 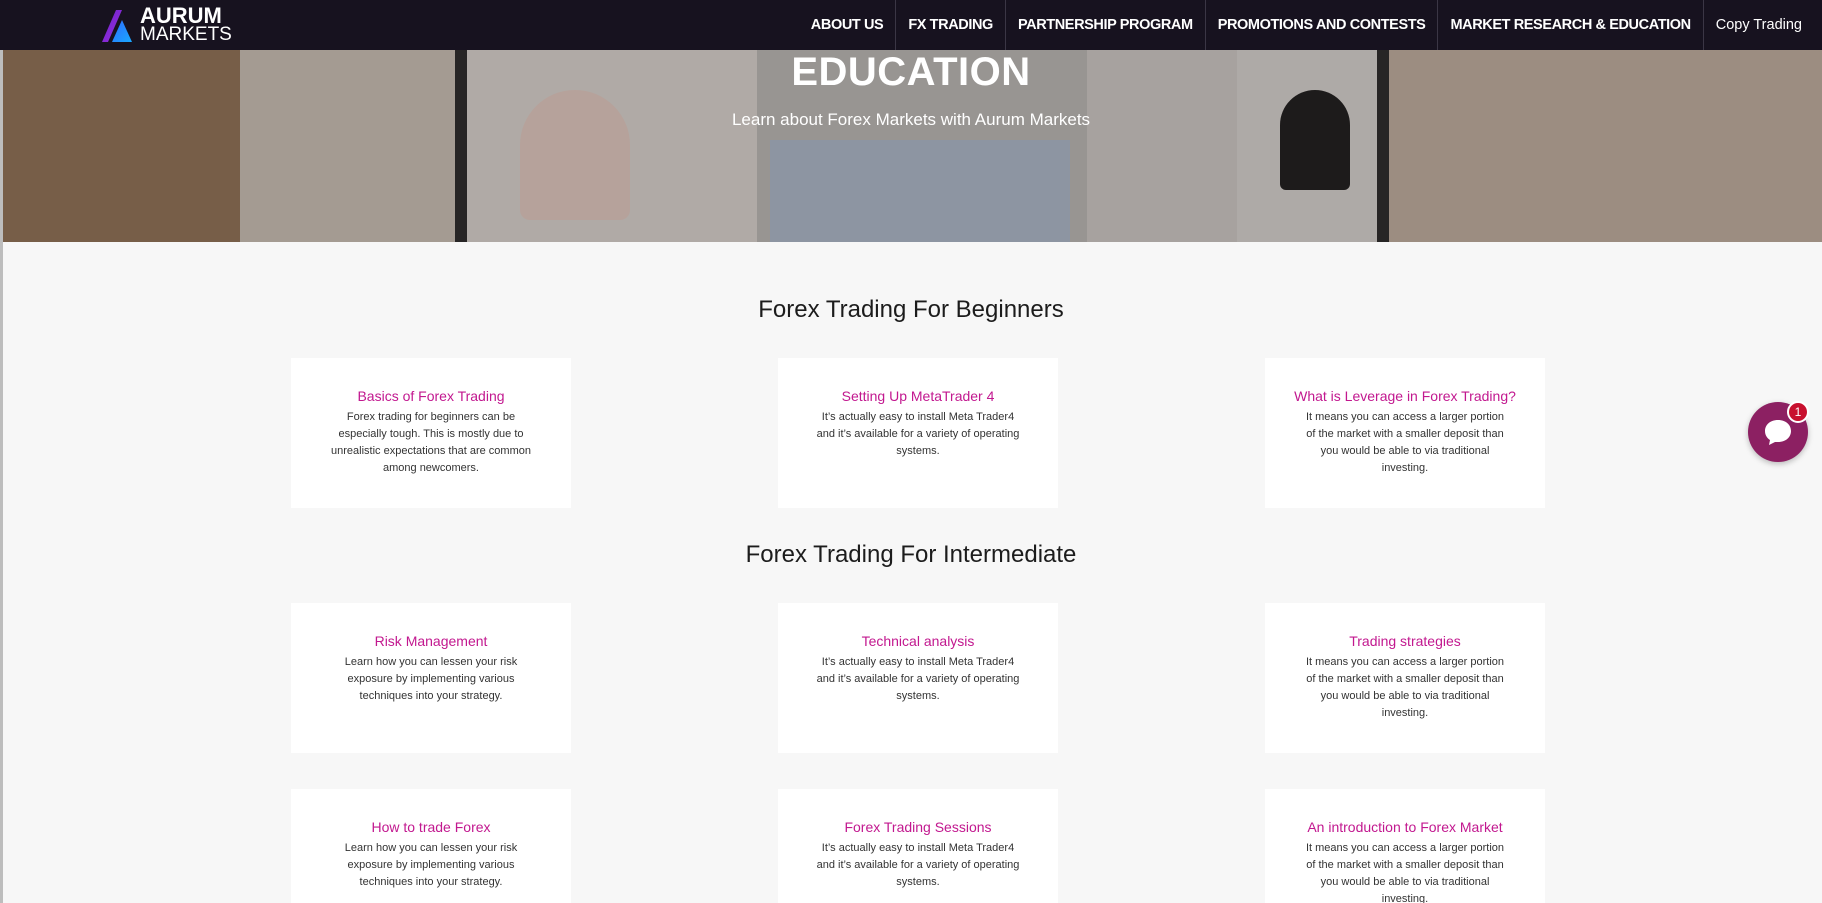 I want to click on hero-title: EDUCATION, so click(x=911, y=72).